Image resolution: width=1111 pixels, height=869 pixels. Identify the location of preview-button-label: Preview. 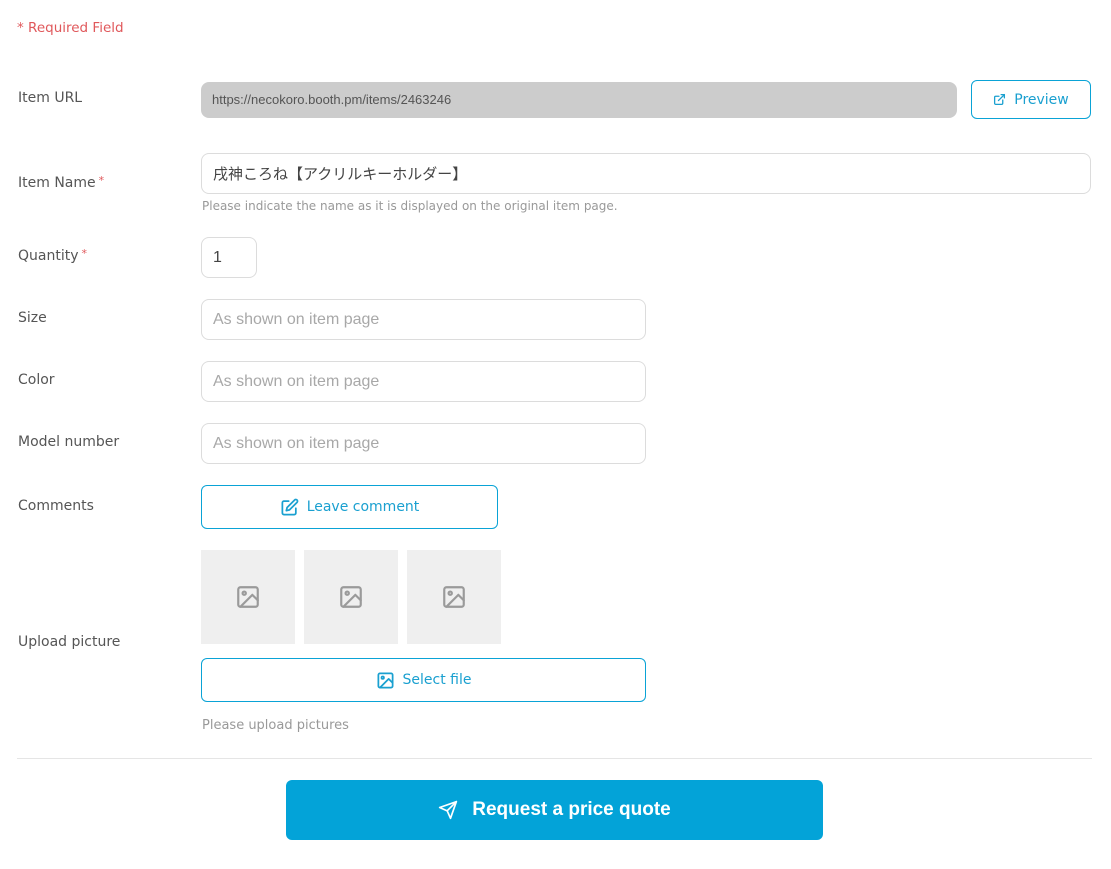
(1041, 99).